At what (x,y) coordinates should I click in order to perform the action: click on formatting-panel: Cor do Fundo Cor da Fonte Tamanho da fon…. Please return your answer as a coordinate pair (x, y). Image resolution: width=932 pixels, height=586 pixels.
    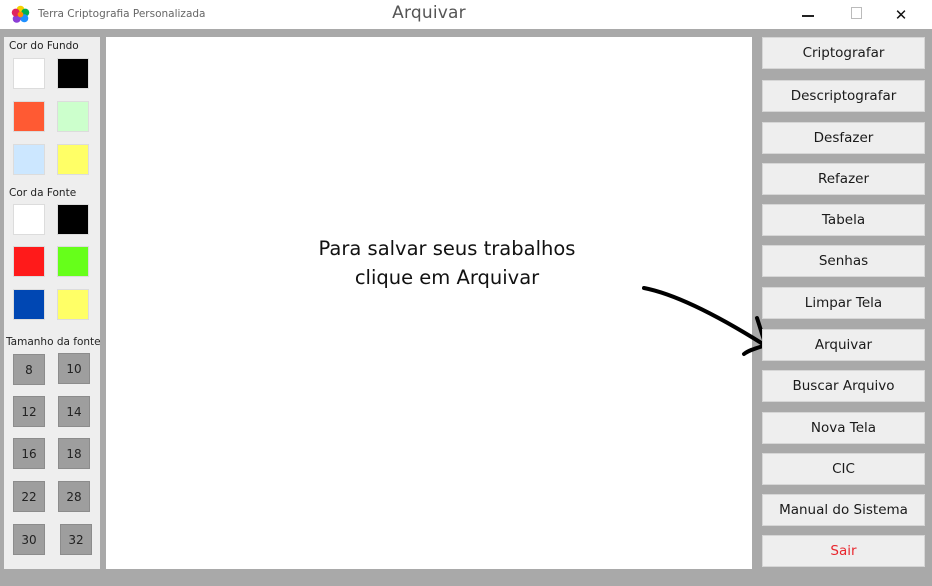
    Looking at the image, I should click on (52, 303).